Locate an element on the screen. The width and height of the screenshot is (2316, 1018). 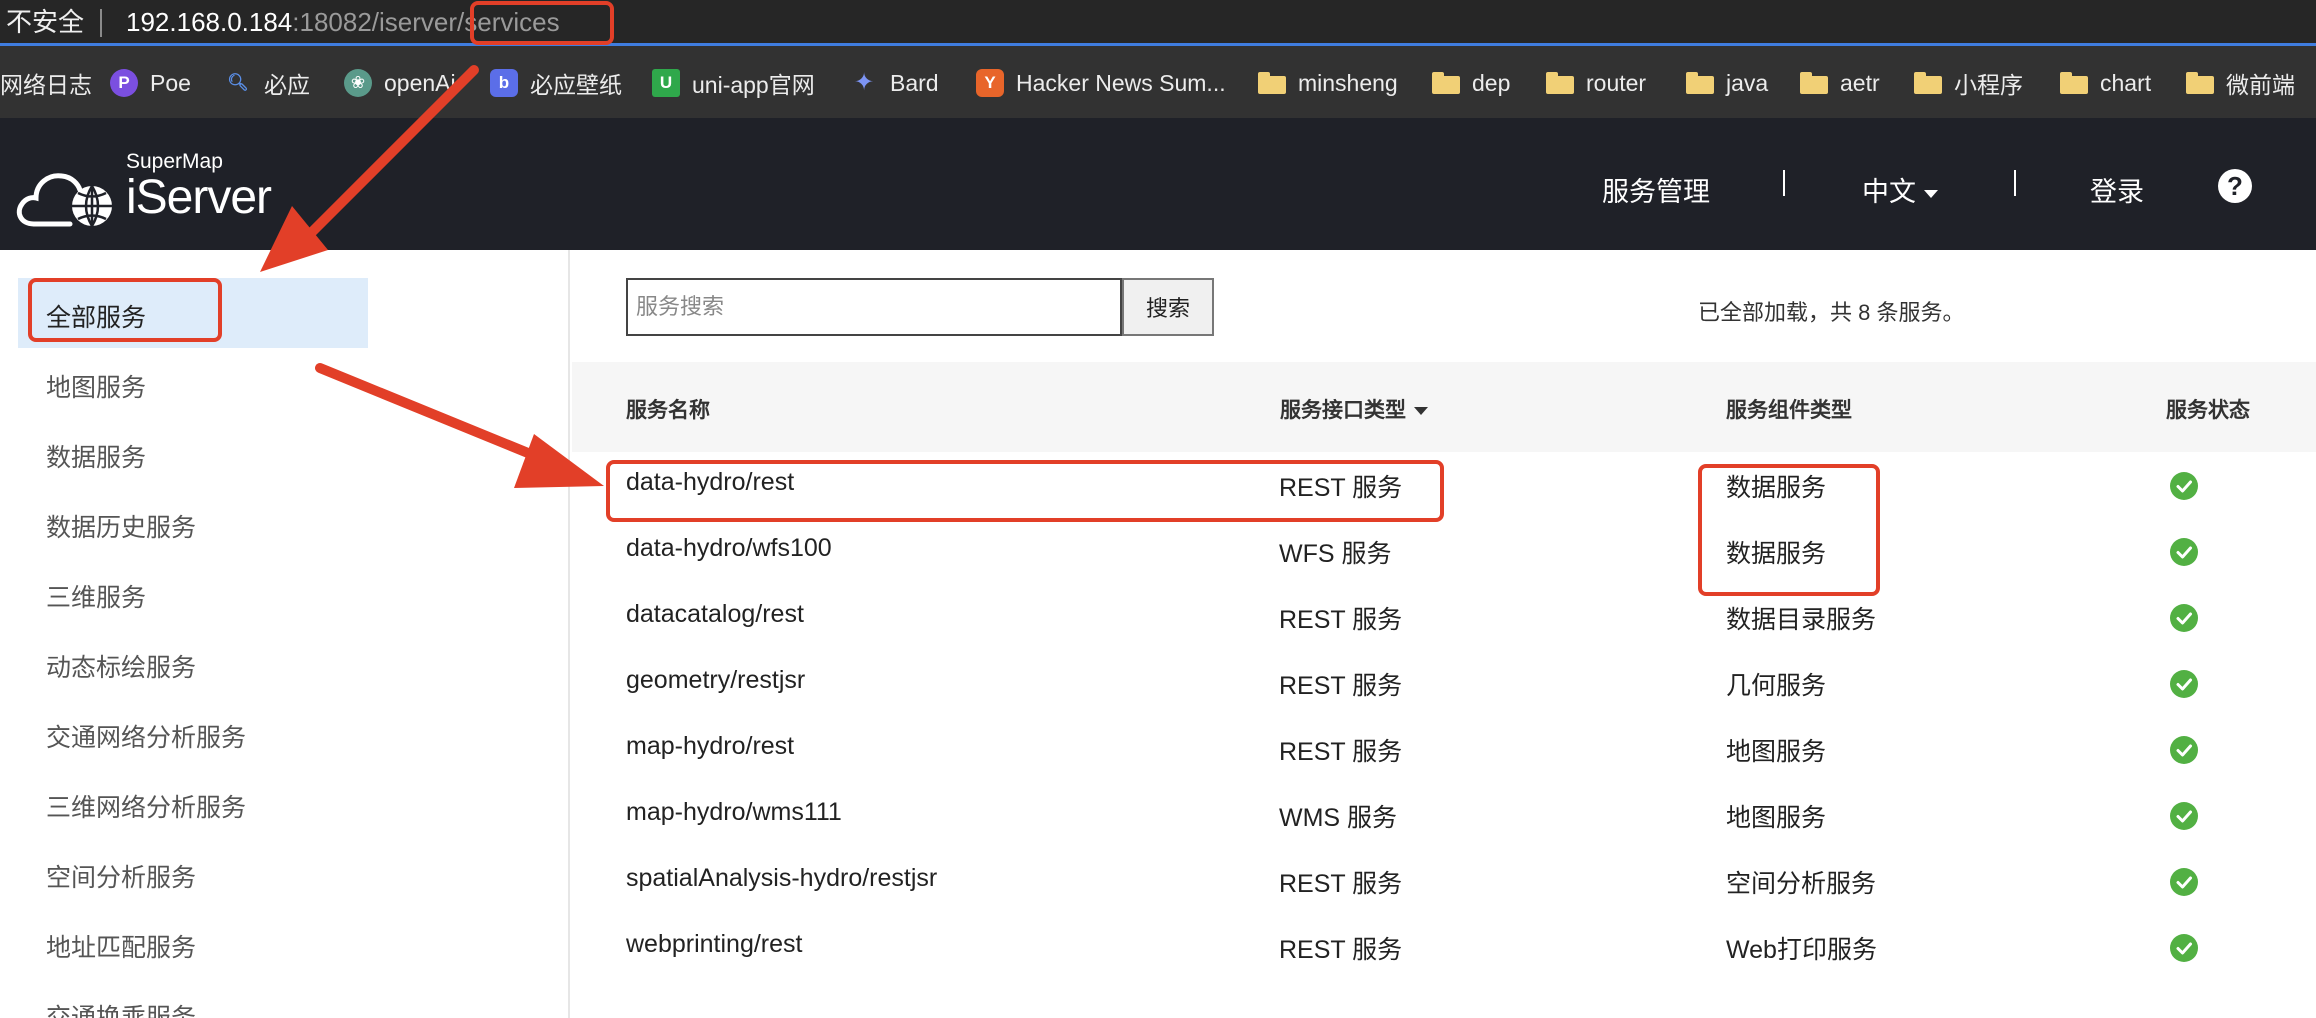
bookmark-item: 网络日志 is located at coordinates (46, 83).